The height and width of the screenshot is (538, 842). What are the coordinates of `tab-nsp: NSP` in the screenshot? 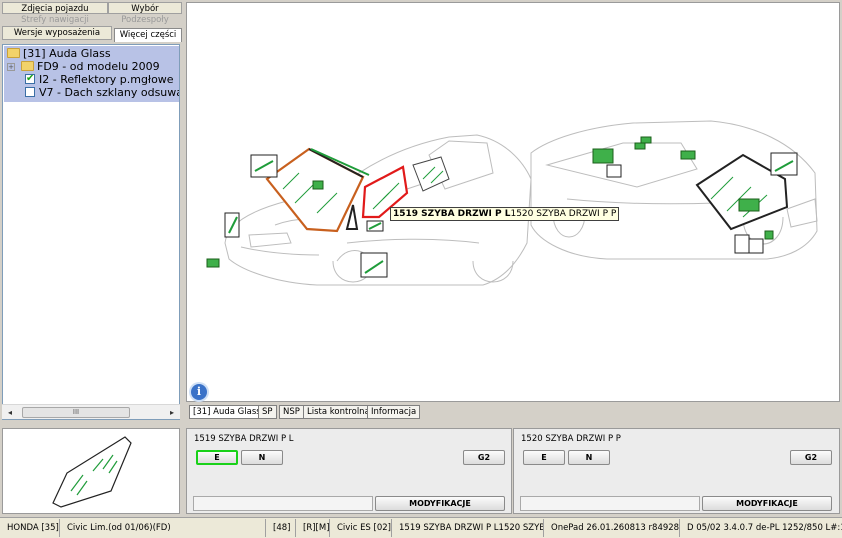 It's located at (291, 412).